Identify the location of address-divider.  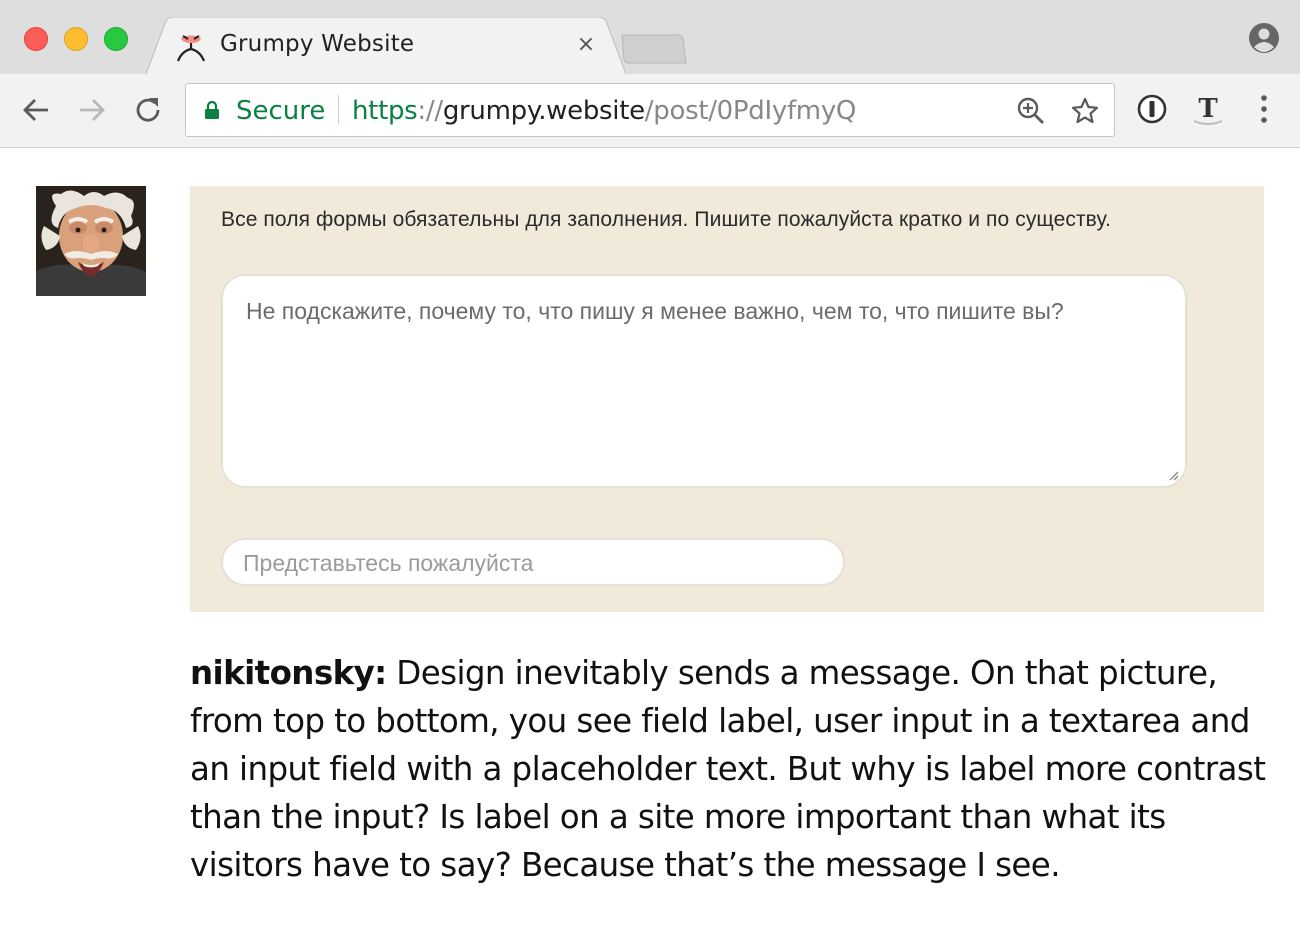
(338, 110).